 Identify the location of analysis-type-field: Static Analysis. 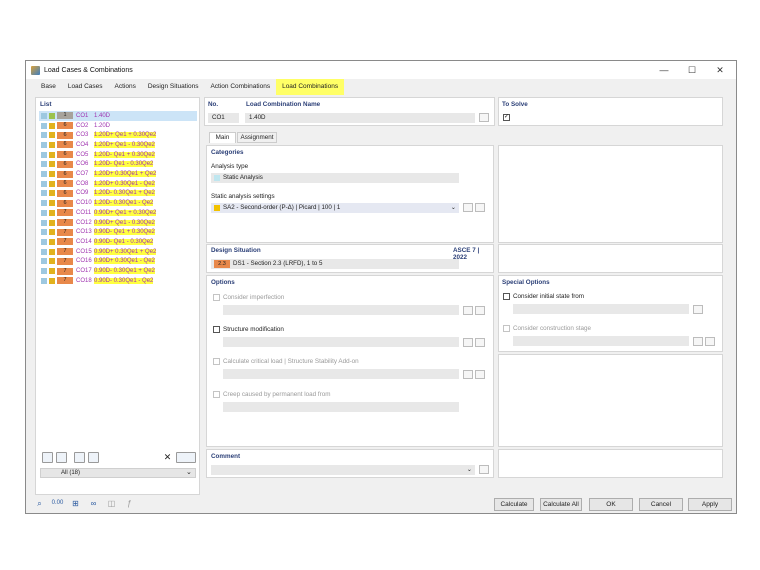
(335, 178).